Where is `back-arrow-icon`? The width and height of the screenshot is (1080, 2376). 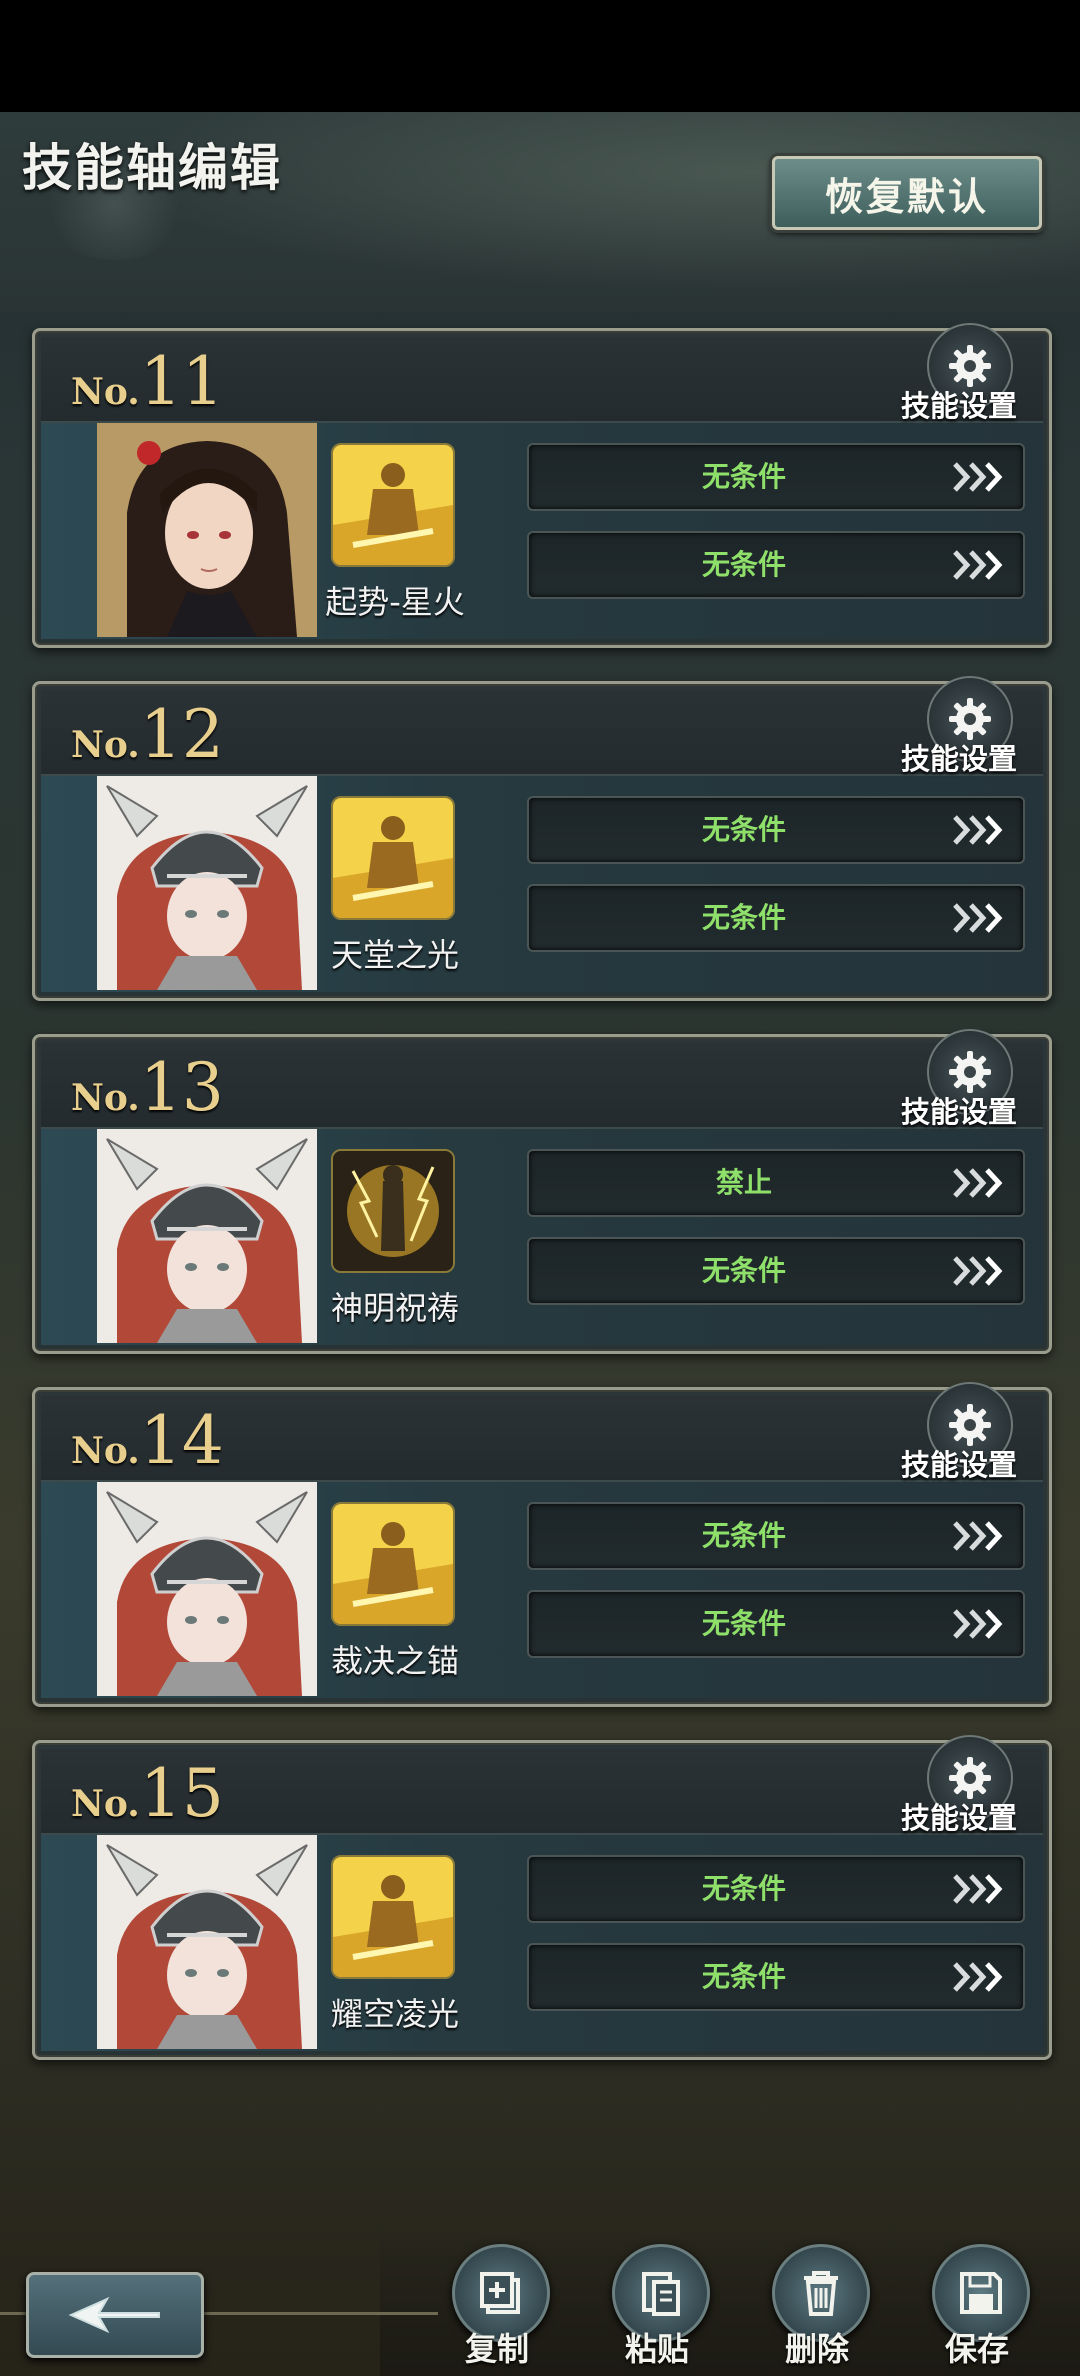
back-arrow-icon is located at coordinates (114, 2315).